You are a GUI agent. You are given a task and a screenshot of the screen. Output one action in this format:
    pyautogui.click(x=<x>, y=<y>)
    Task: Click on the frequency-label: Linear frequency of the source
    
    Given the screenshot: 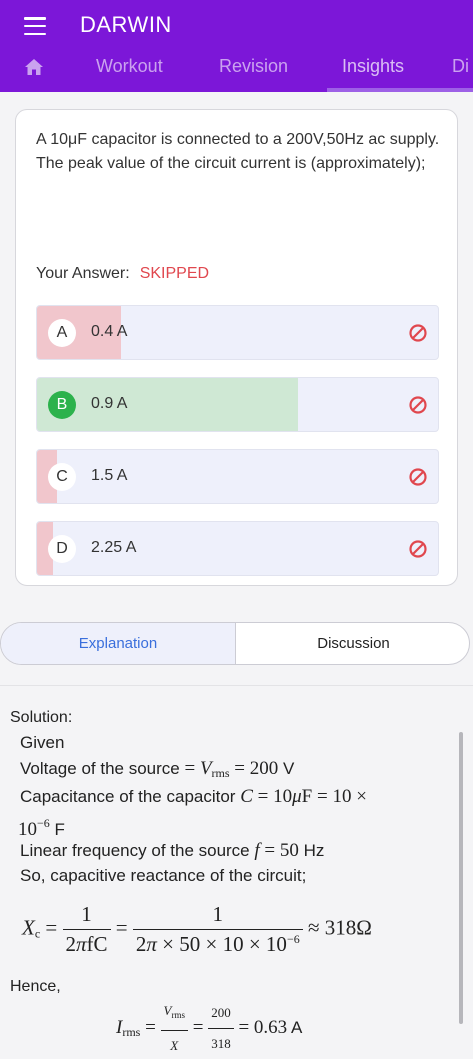 What is the action you would take?
    pyautogui.click(x=135, y=850)
    